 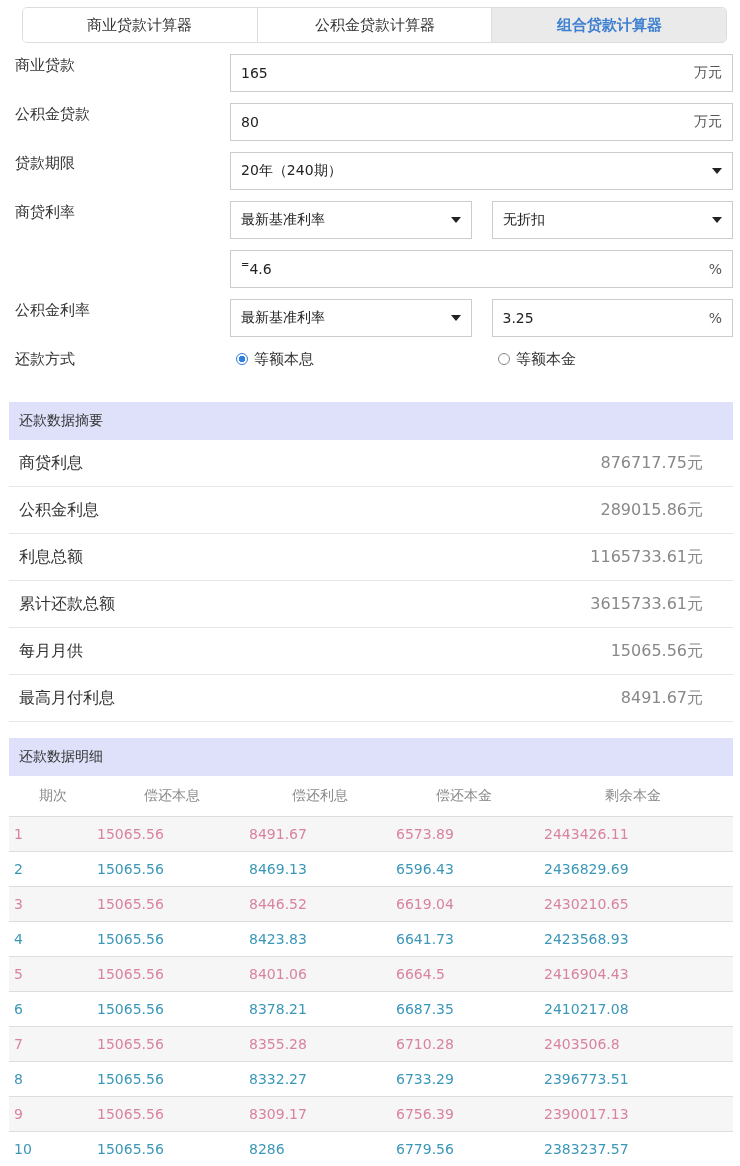 I want to click on radio-label: 等额本息, so click(x=284, y=359).